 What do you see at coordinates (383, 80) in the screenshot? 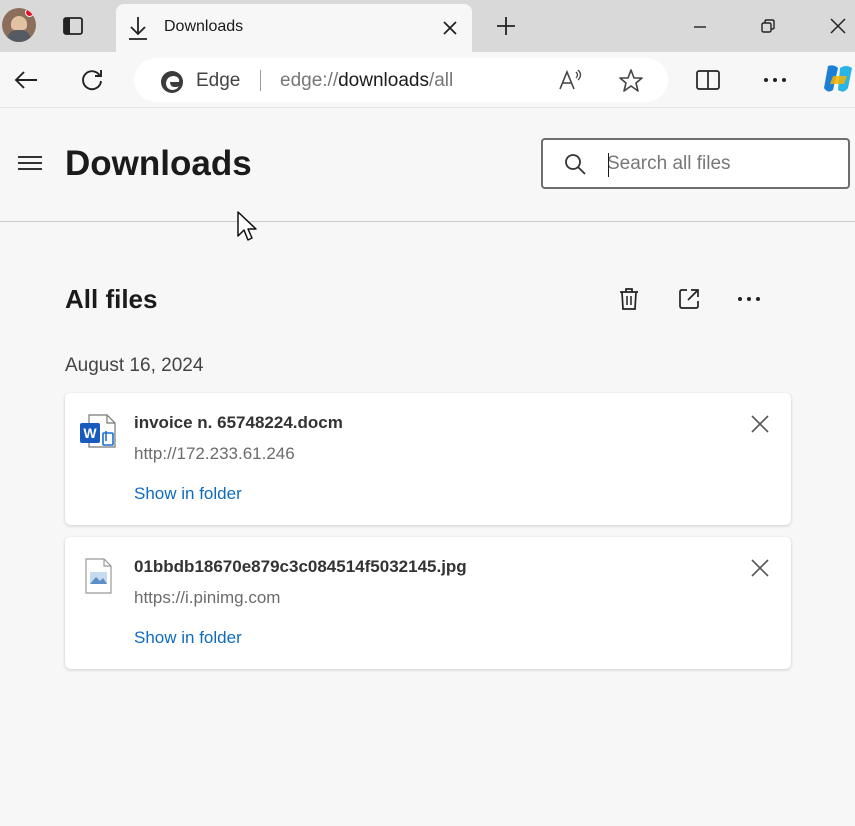
I see `url-host: downloads` at bounding box center [383, 80].